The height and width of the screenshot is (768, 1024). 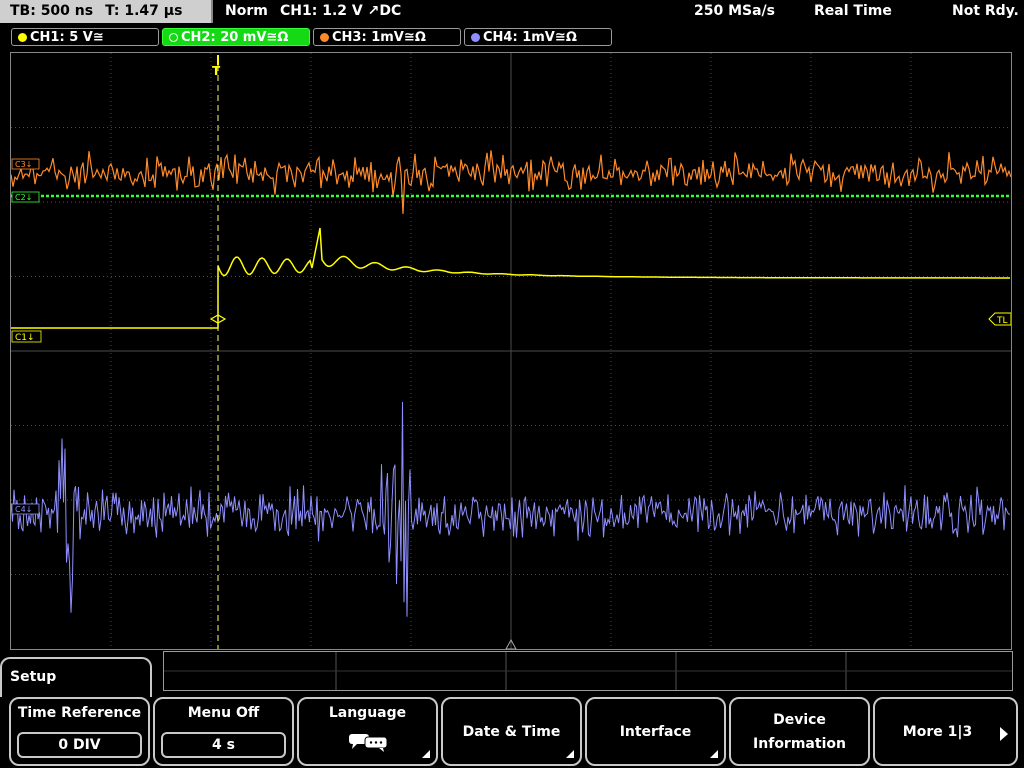 I want to click on interface-softkey: Interface, so click(x=655, y=731).